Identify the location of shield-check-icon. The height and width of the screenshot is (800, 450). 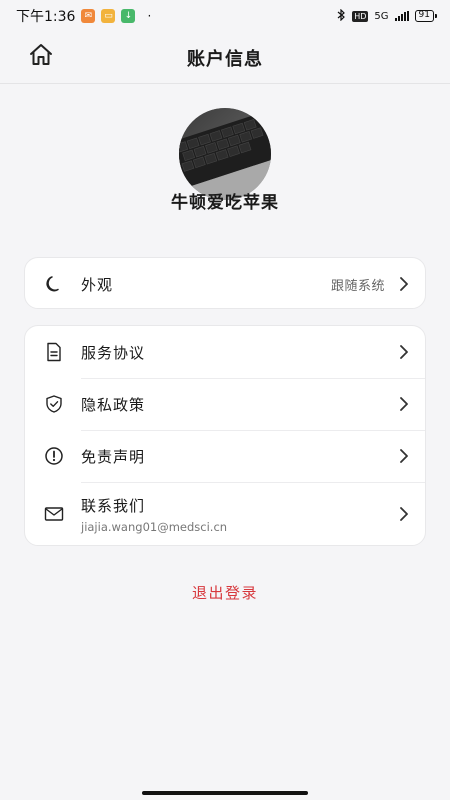
(54, 404).